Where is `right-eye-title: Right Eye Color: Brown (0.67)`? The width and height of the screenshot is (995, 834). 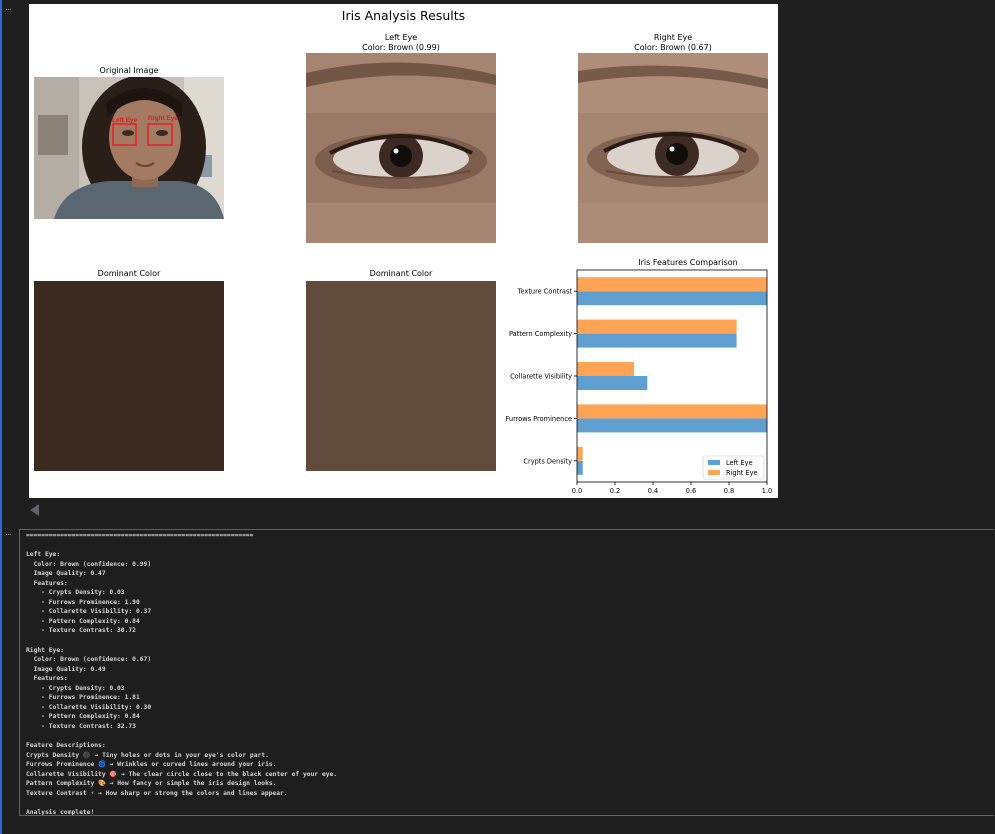
right-eye-title: Right Eye Color: Brown (0.67) is located at coordinates (673, 42).